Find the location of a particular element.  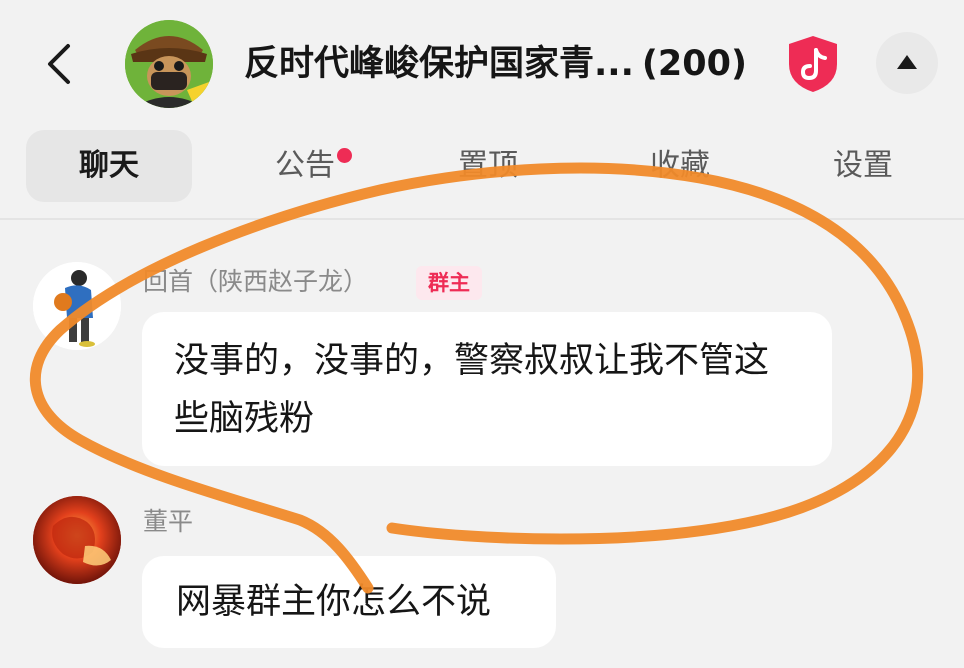

tab-bar: 聊天 公告 置顶 收藏 设置 is located at coordinates (482, 166).